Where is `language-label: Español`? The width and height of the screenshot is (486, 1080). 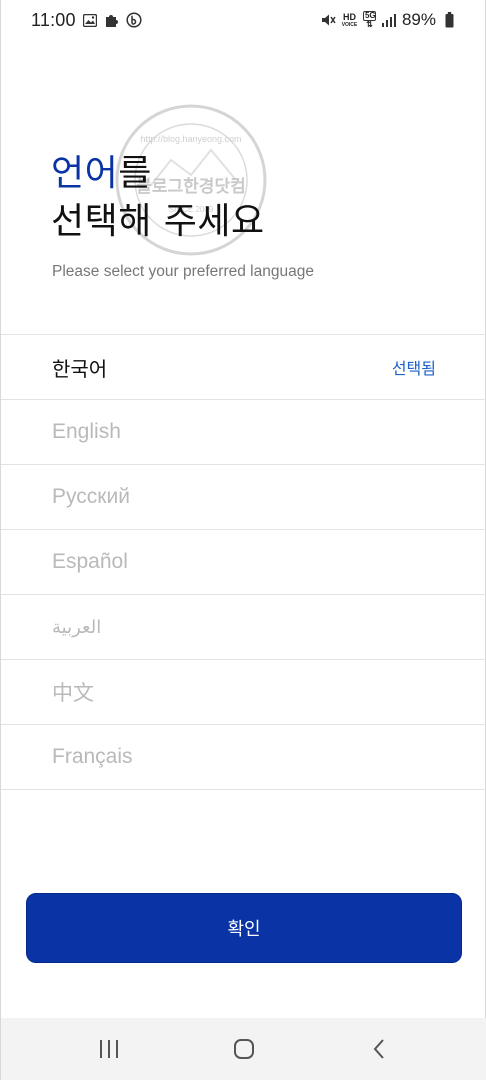 language-label: Español is located at coordinates (90, 561).